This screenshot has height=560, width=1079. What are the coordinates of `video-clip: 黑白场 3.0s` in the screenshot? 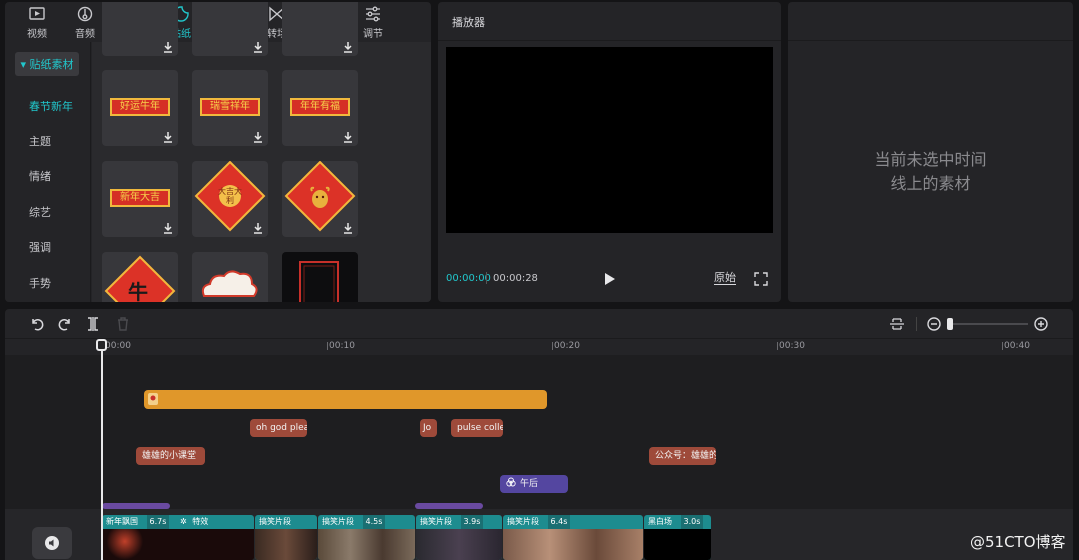 It's located at (677, 537).